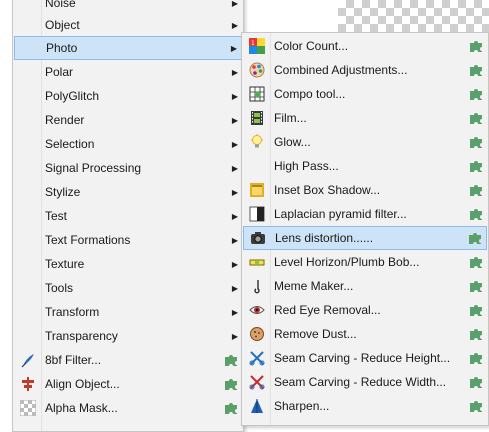 The width and height of the screenshot is (489, 432). What do you see at coordinates (128, 192) in the screenshot?
I see `menu-item-stylize: Stylize ▶` at bounding box center [128, 192].